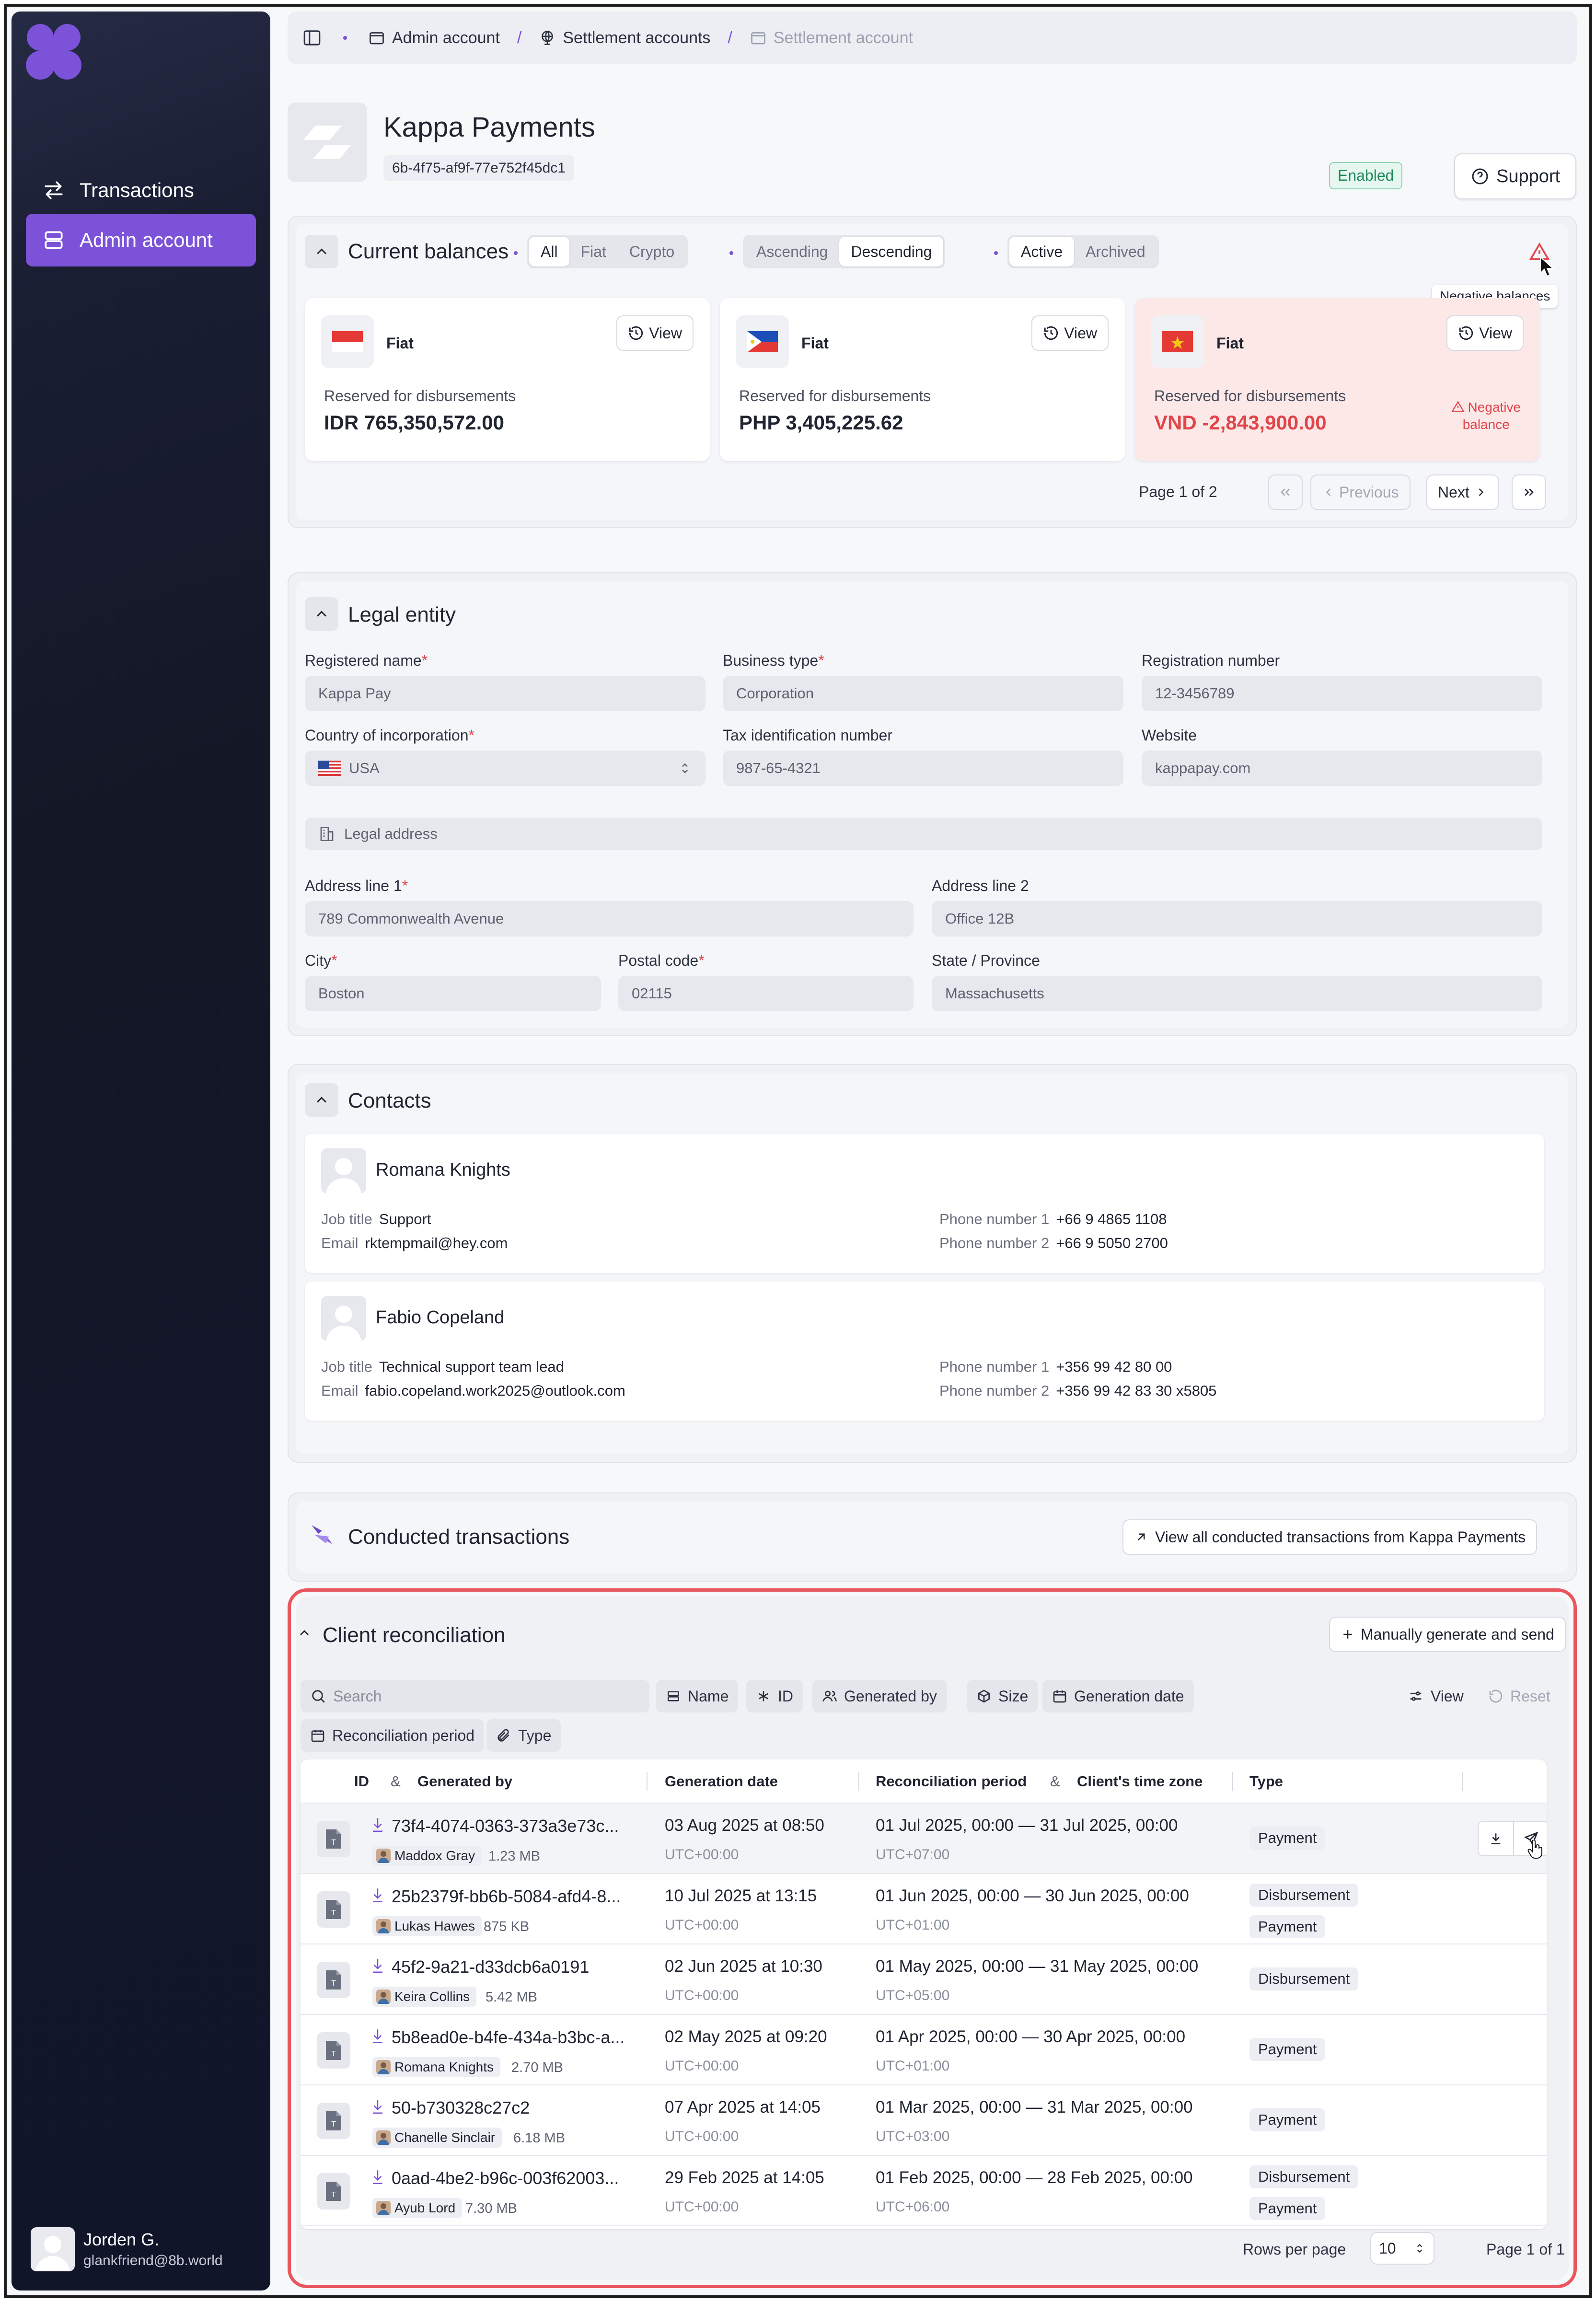  I want to click on city-field: Boston, so click(453, 994).